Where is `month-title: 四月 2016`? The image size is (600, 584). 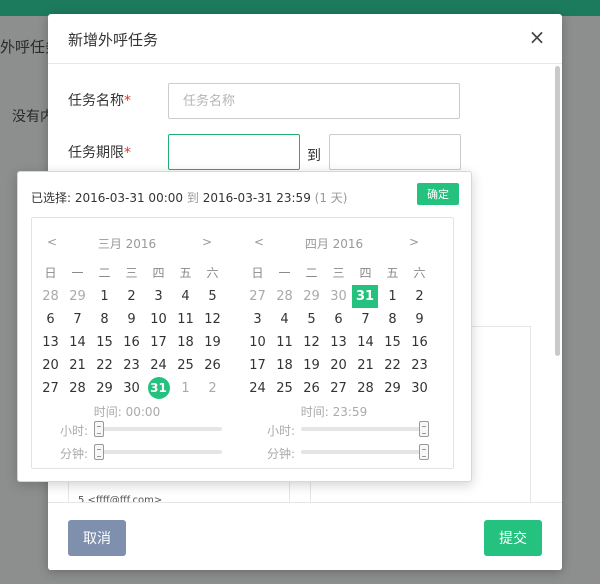
month-title: 四月 2016 is located at coordinates (334, 244).